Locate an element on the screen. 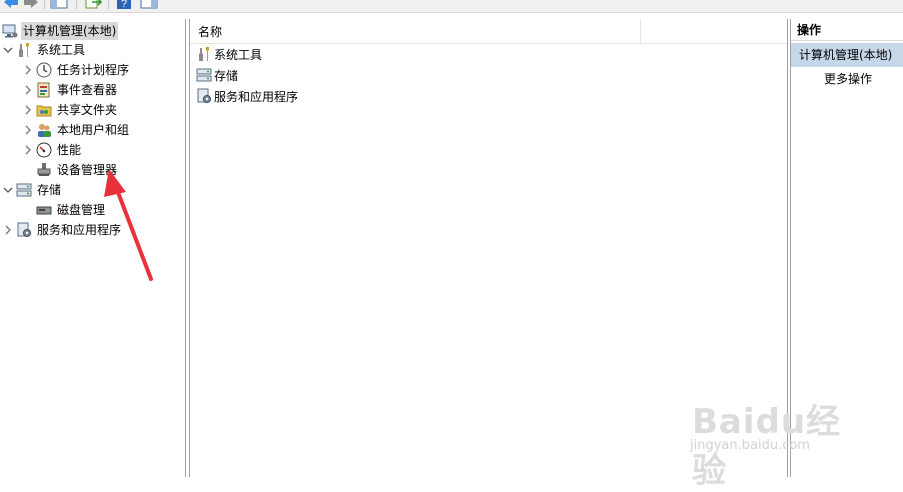  tree-item-computer-management: 计算机管理(本地) is located at coordinates (59, 31).